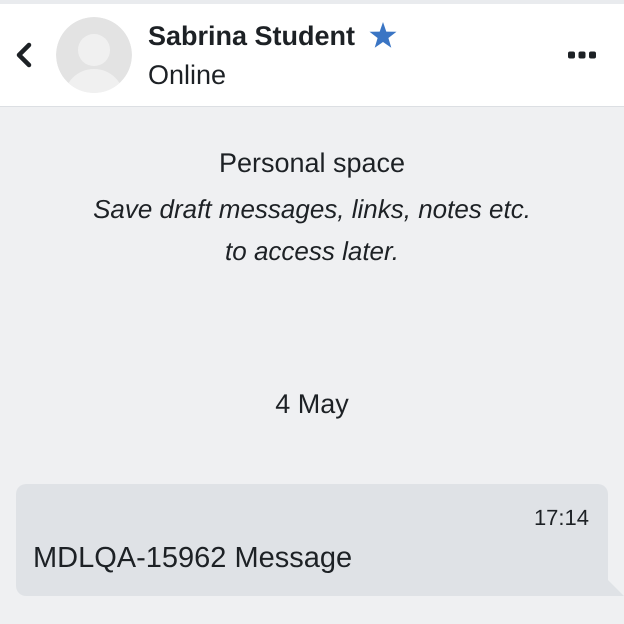 The height and width of the screenshot is (624, 624). Describe the element at coordinates (24, 55) in the screenshot. I see `back-icon` at that location.